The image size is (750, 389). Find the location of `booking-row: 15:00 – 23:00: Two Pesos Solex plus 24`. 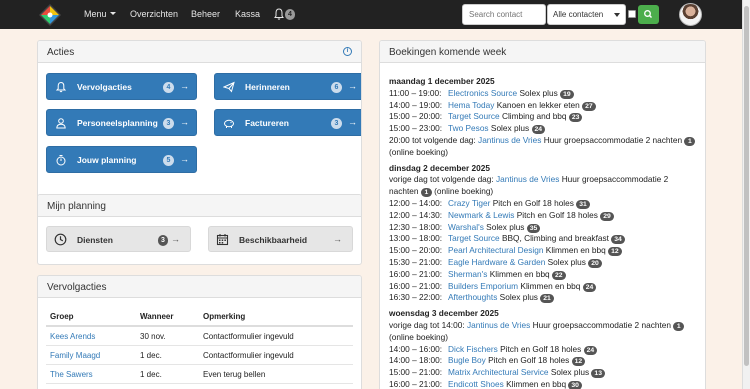

booking-row: 15:00 – 23:00: Two Pesos Solex plus 24 is located at coordinates (544, 129).